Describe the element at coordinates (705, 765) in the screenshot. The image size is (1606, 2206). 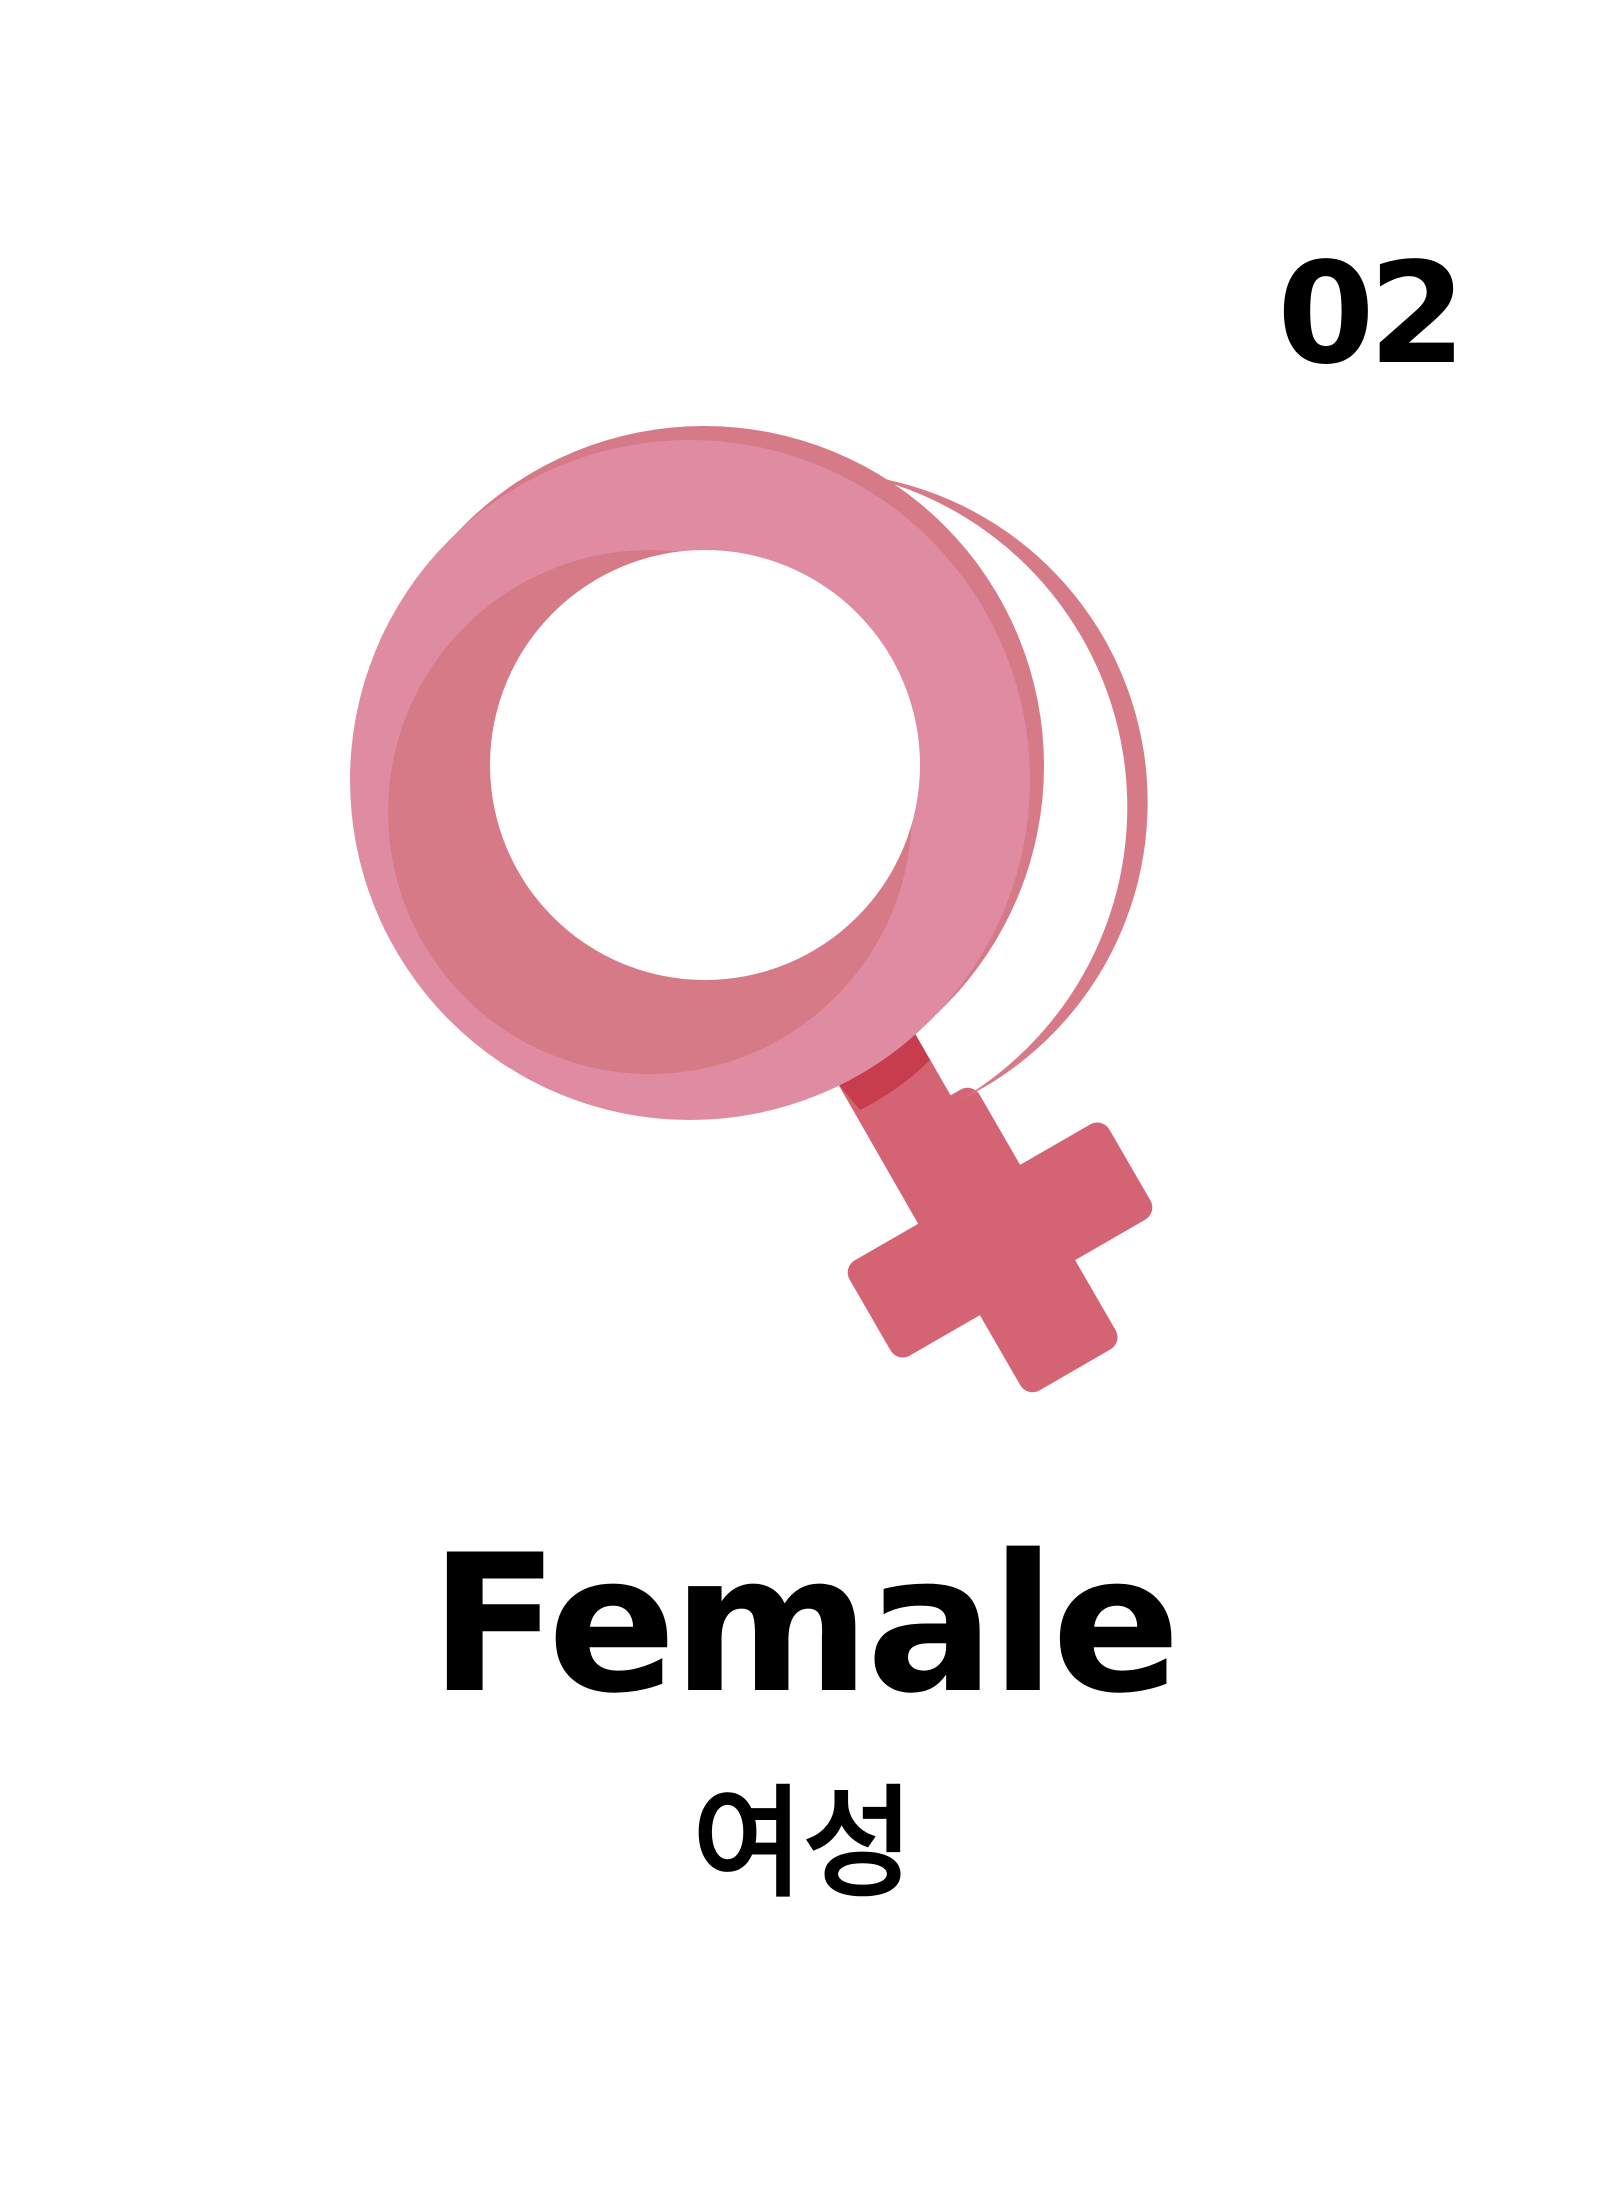
I see `symbol-ring-hole` at that location.